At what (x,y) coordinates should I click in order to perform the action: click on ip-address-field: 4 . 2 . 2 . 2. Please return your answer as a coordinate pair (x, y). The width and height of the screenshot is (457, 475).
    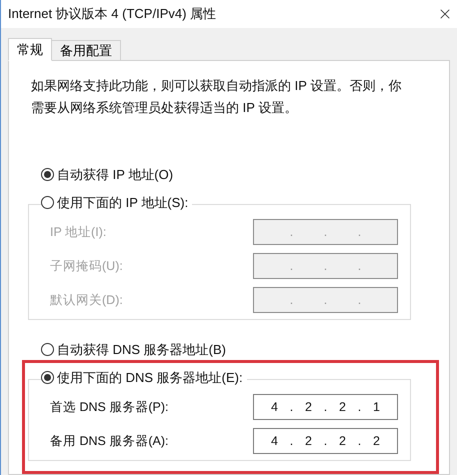
    Looking at the image, I should click on (325, 441).